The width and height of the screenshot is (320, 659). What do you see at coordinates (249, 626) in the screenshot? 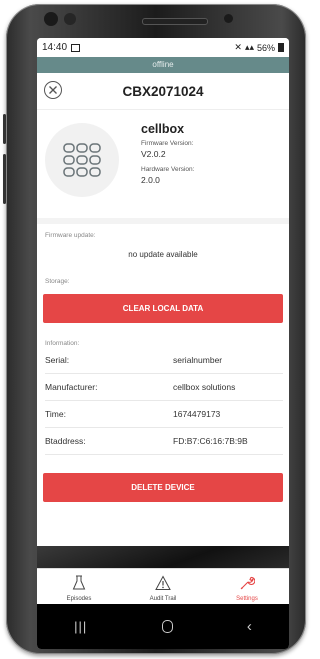
I see `back-icon: ‹` at bounding box center [249, 626].